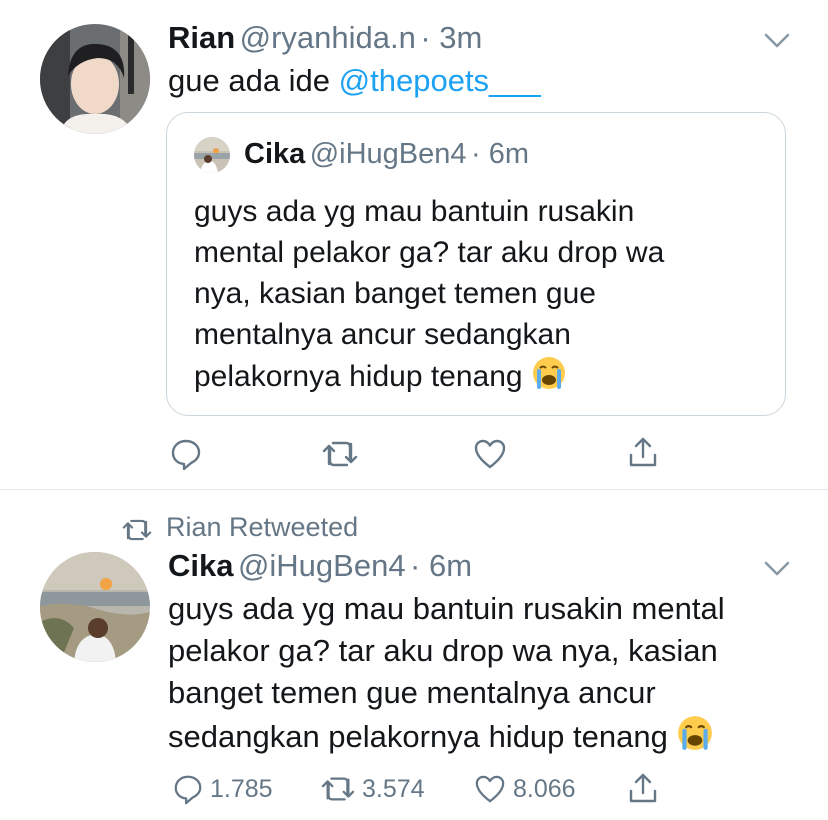 The image size is (828, 820). I want to click on timestamp: · 3m, so click(451, 37).